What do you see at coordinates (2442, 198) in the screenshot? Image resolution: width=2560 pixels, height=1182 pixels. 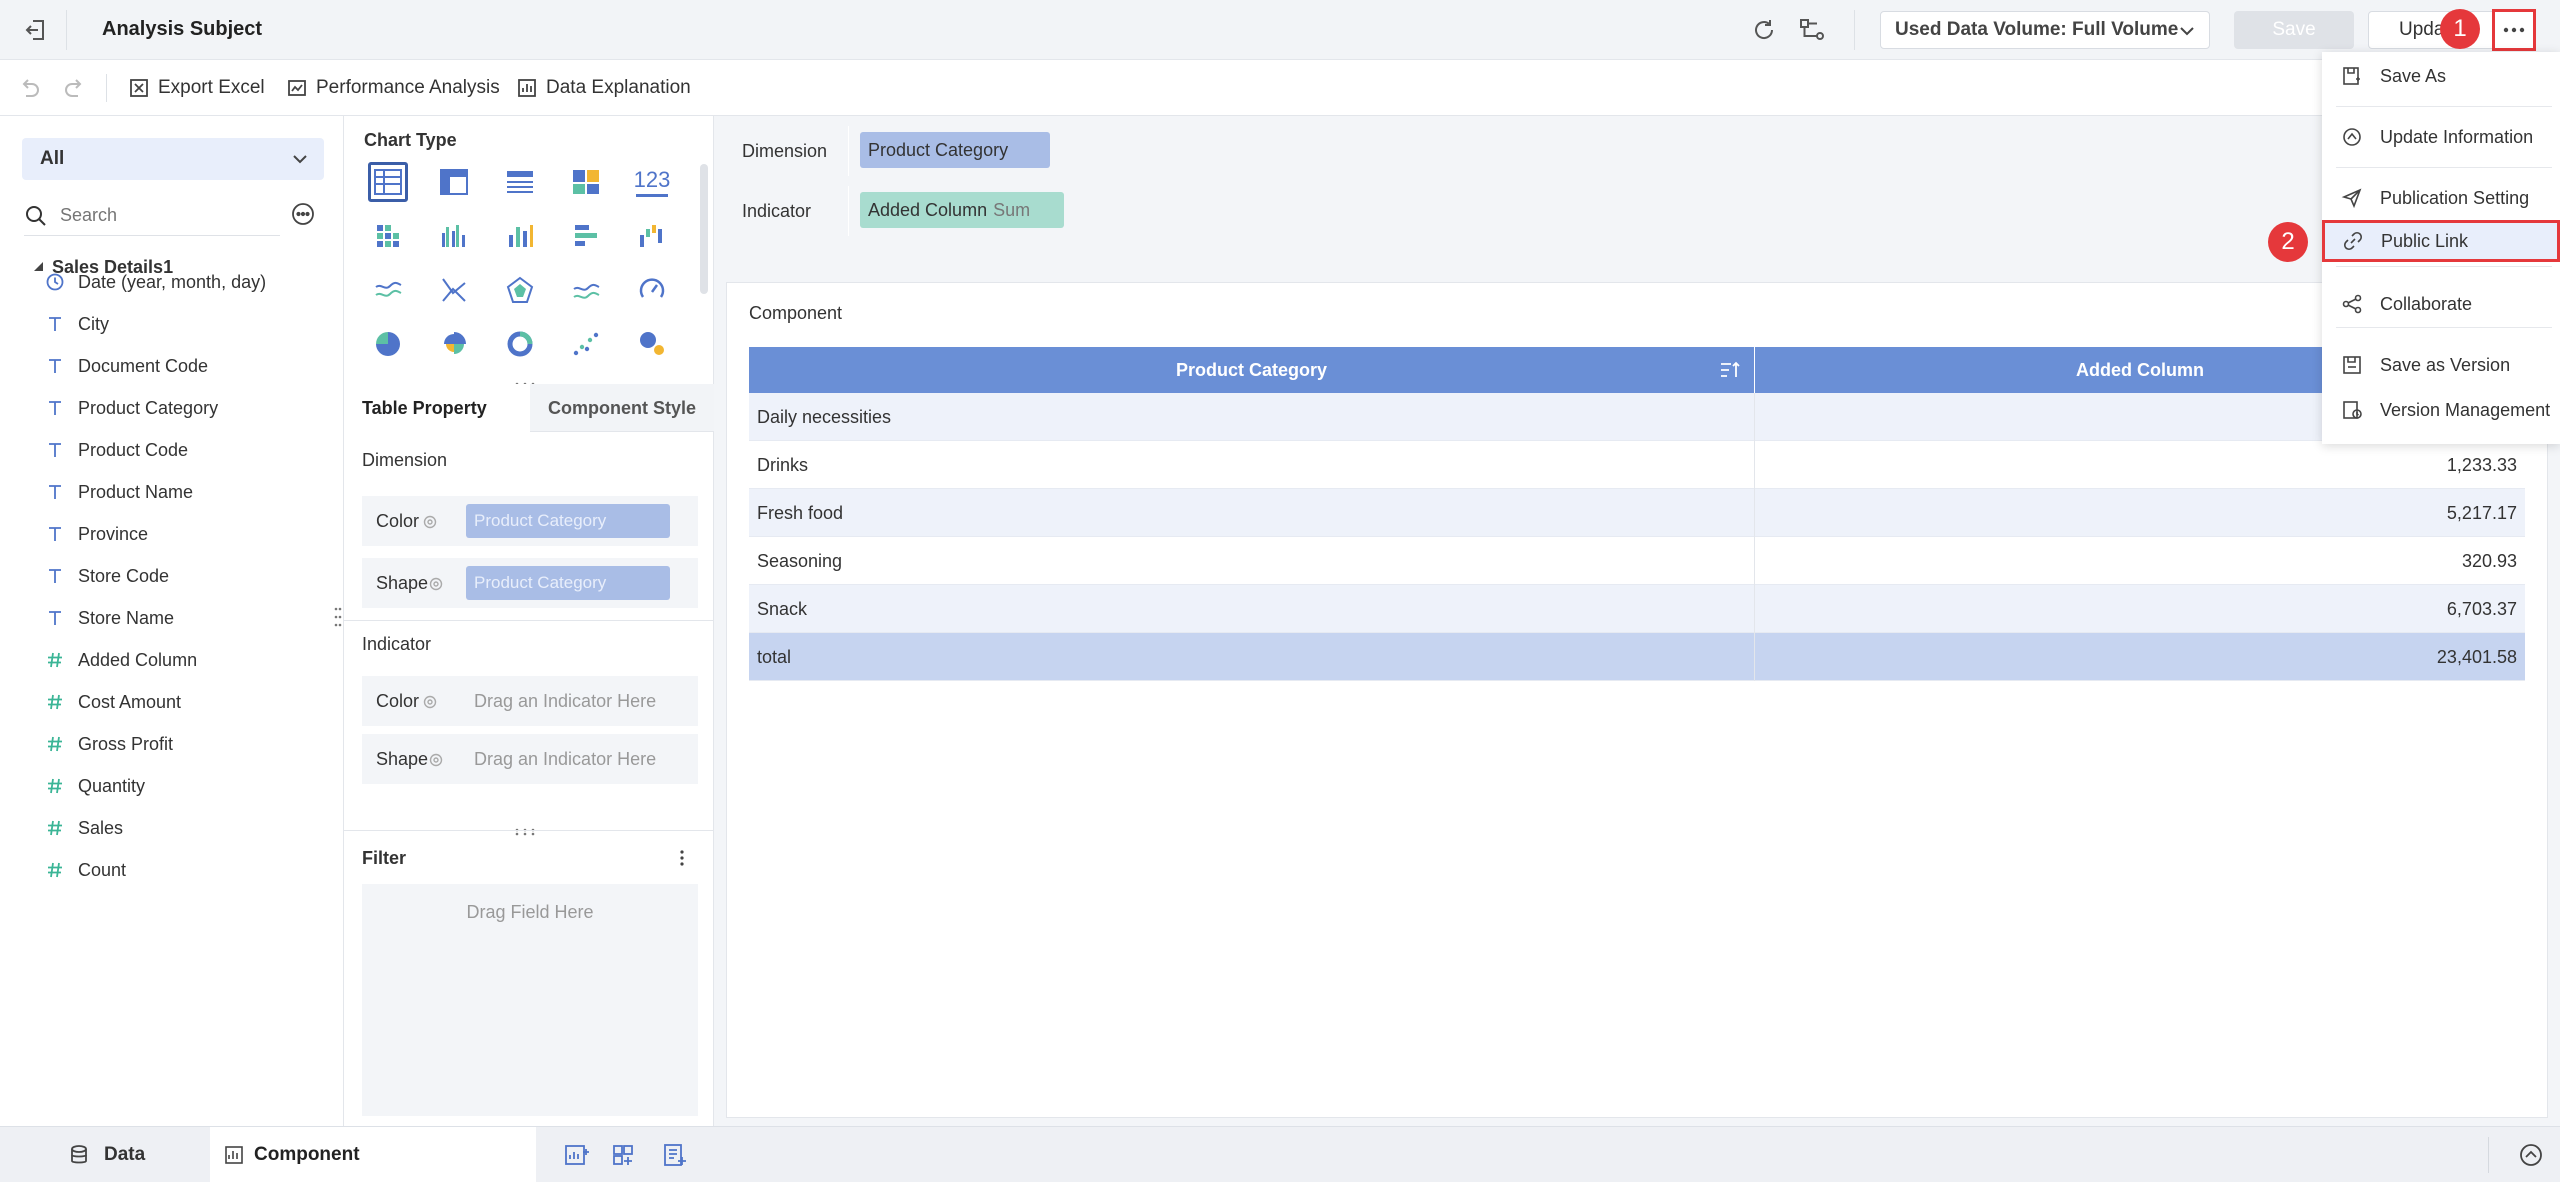 I see `menu-item-publication-setting: Publication Setting` at bounding box center [2442, 198].